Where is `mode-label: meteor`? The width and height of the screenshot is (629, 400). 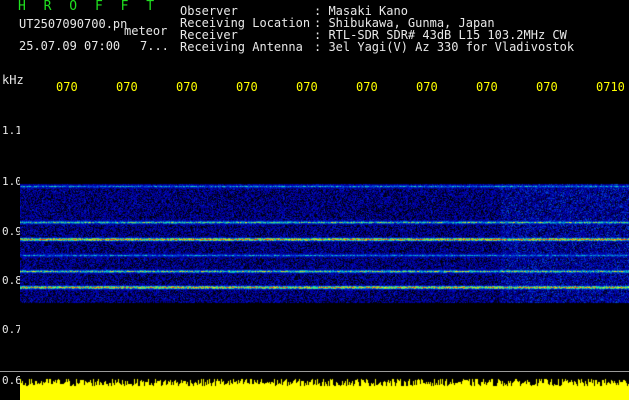
mode-label: meteor is located at coordinates (146, 31).